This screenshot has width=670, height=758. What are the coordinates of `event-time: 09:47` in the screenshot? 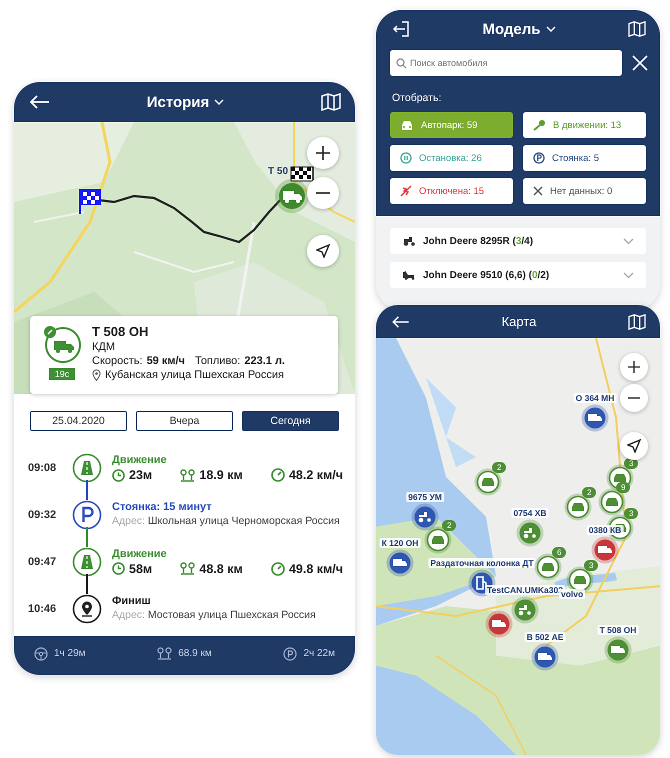 It's located at (43, 562).